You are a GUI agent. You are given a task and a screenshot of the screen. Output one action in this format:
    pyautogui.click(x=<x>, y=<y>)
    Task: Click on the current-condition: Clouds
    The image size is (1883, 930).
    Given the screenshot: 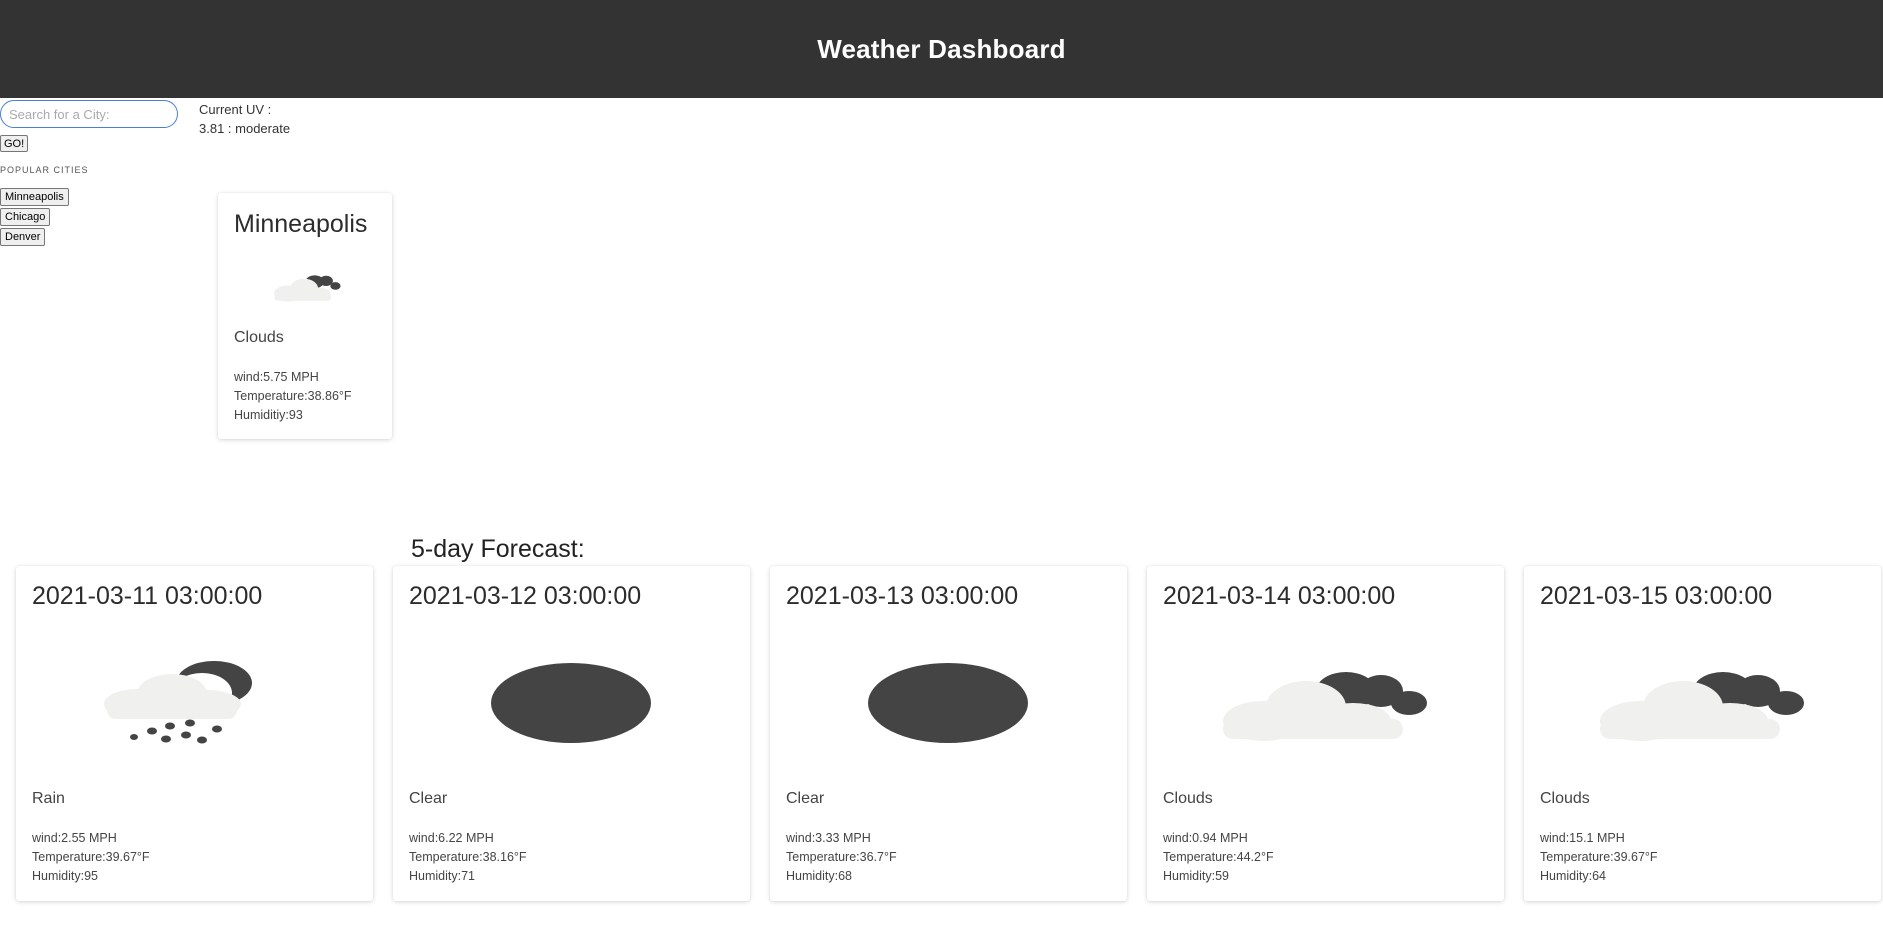 What is the action you would take?
    pyautogui.click(x=259, y=337)
    